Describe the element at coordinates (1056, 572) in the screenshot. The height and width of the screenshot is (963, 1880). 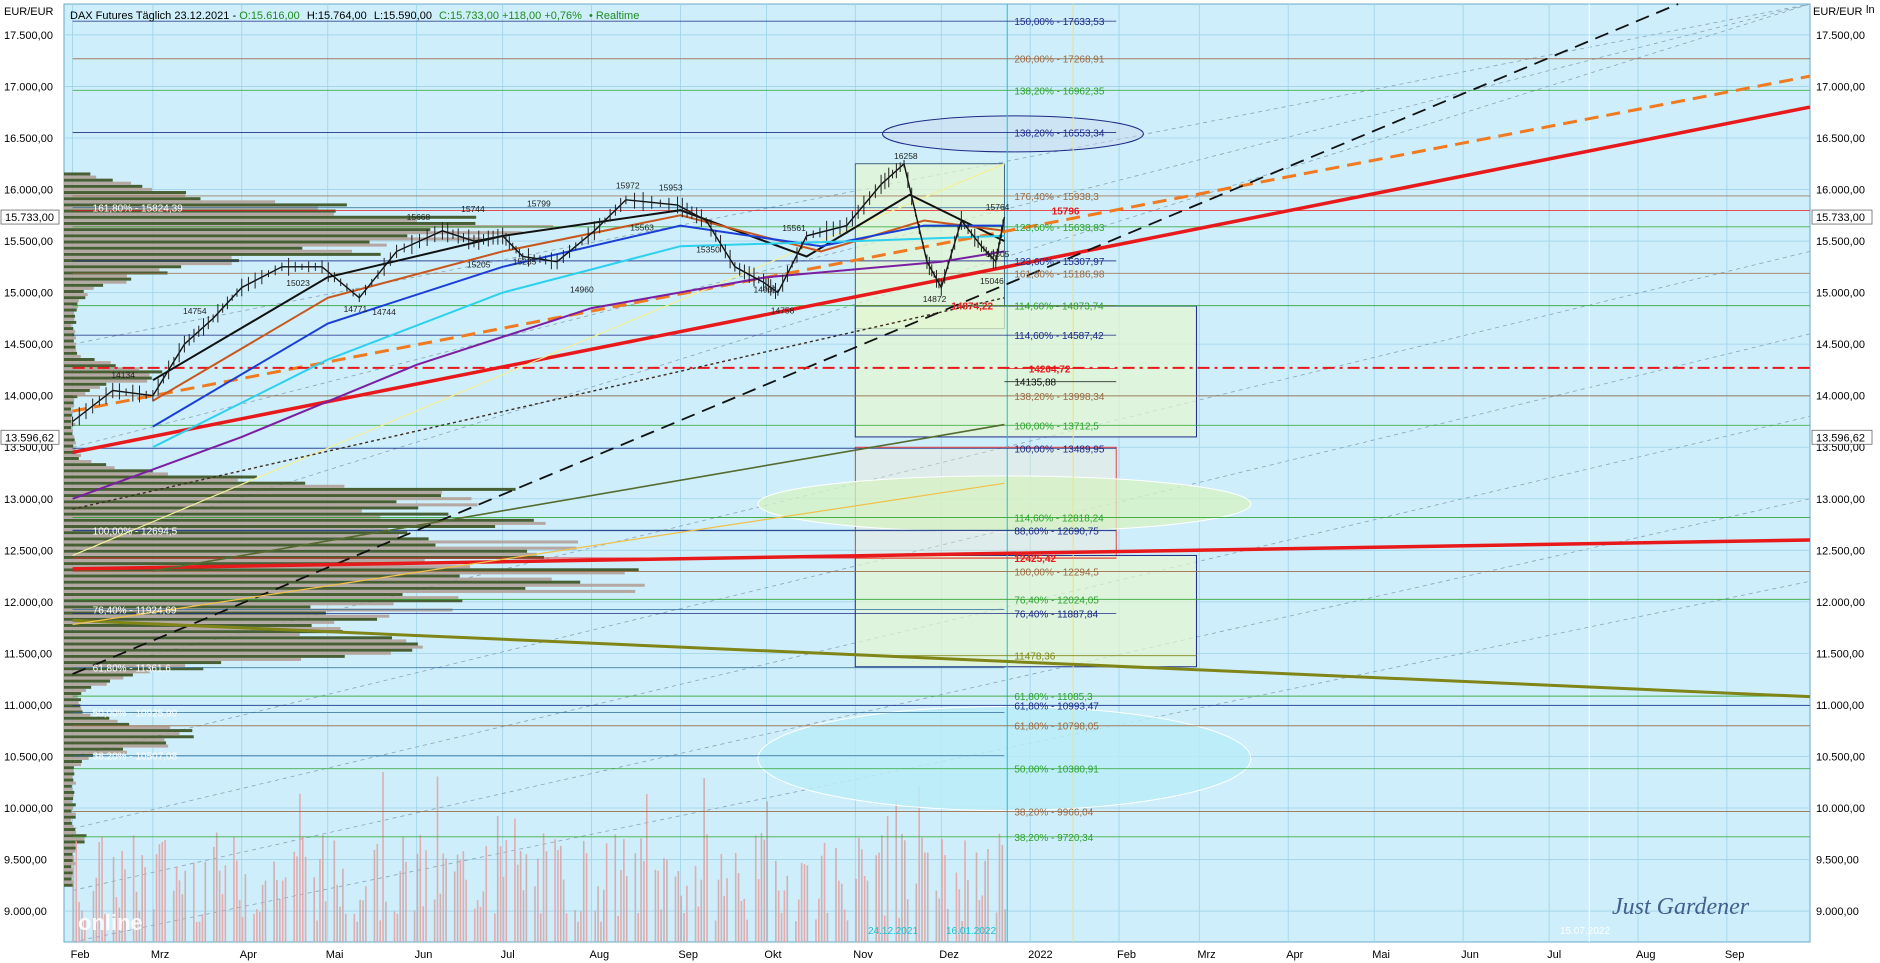
I see `fib-label: 100,00% - 12294,5` at that location.